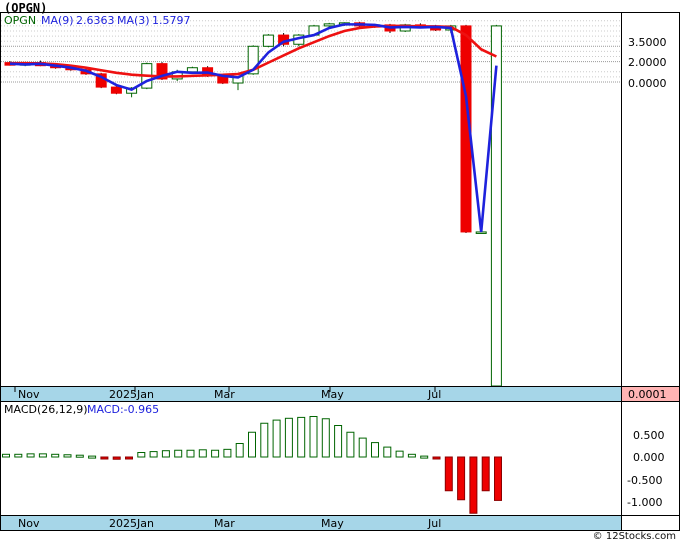 The image size is (680, 546). What do you see at coordinates (311, 523) in the screenshot?
I see `macd-x-axis-bar` at bounding box center [311, 523].